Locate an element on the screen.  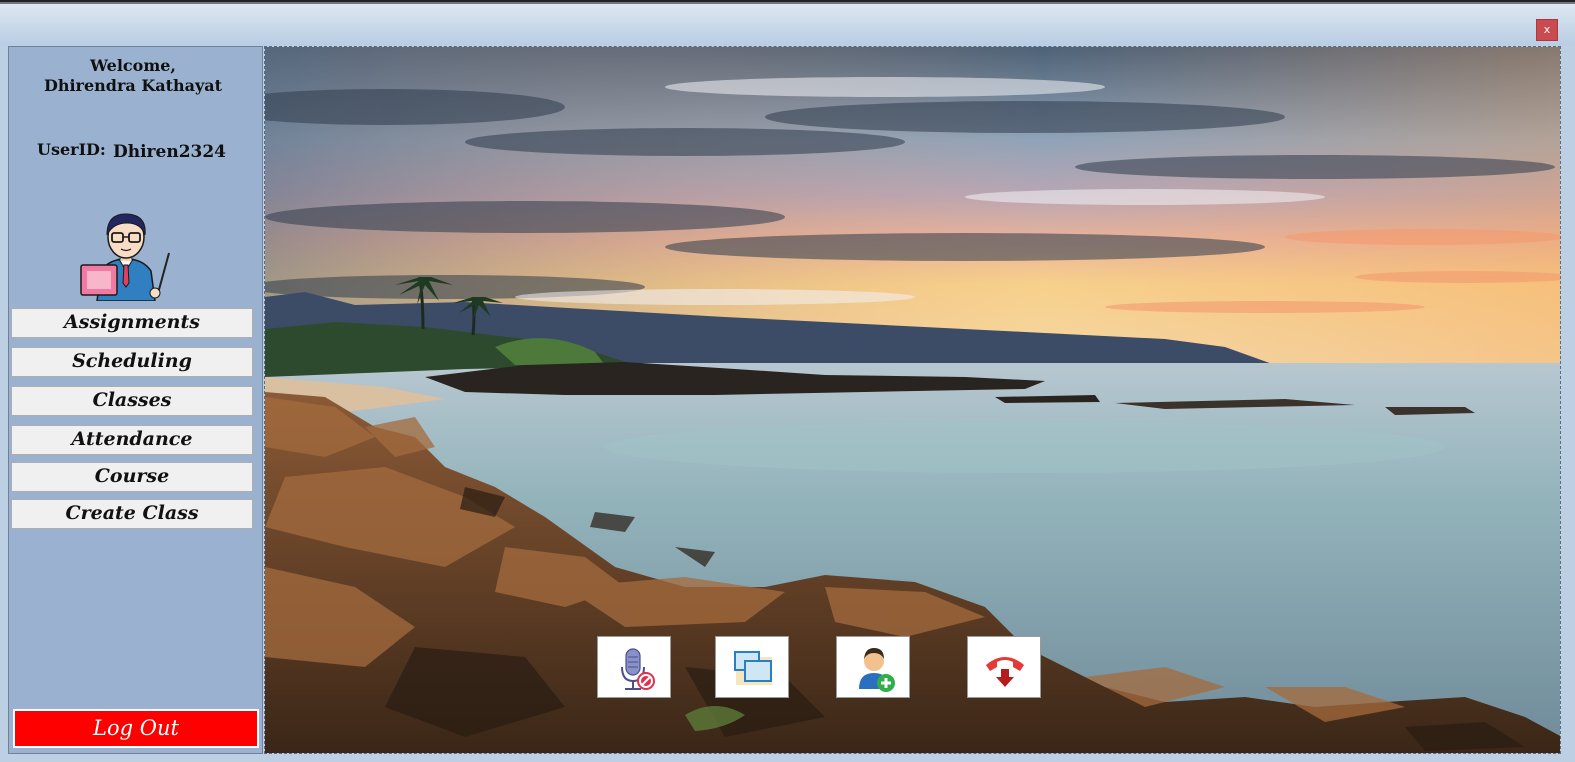
nav-button-course: Course is located at coordinates (132, 477).